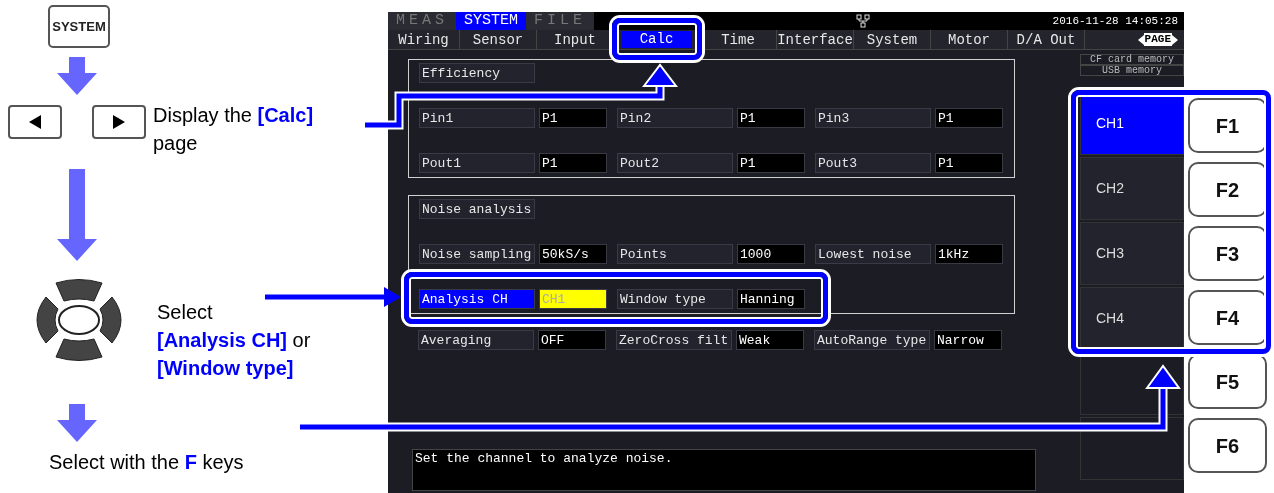  Describe the element at coordinates (873, 118) in the screenshot. I see `setting-label: Pin3` at that location.